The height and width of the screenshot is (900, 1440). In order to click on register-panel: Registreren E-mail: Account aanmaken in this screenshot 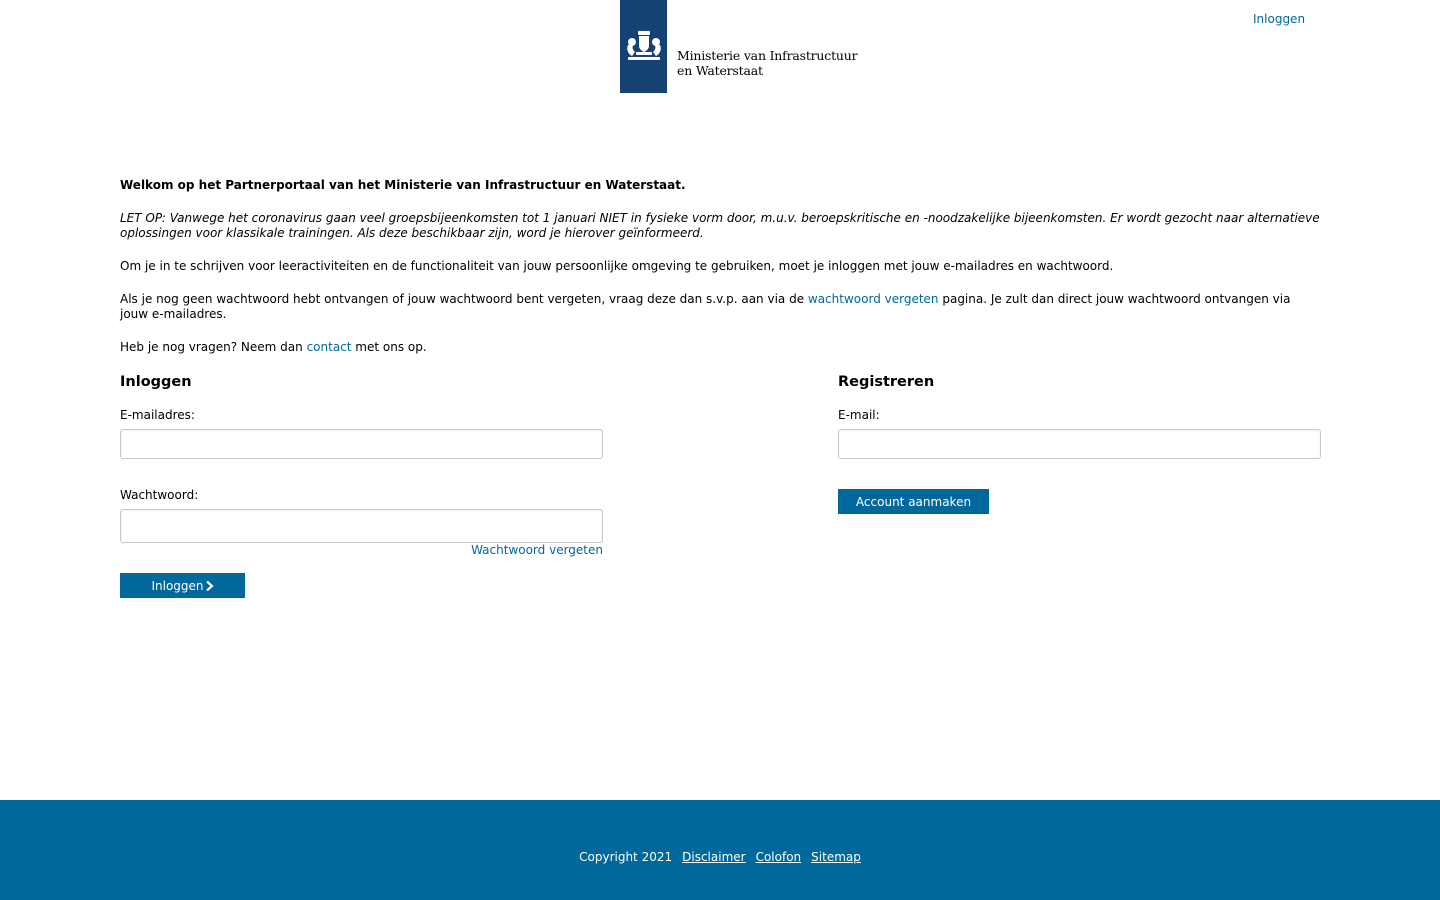, I will do `click(1079, 449)`.